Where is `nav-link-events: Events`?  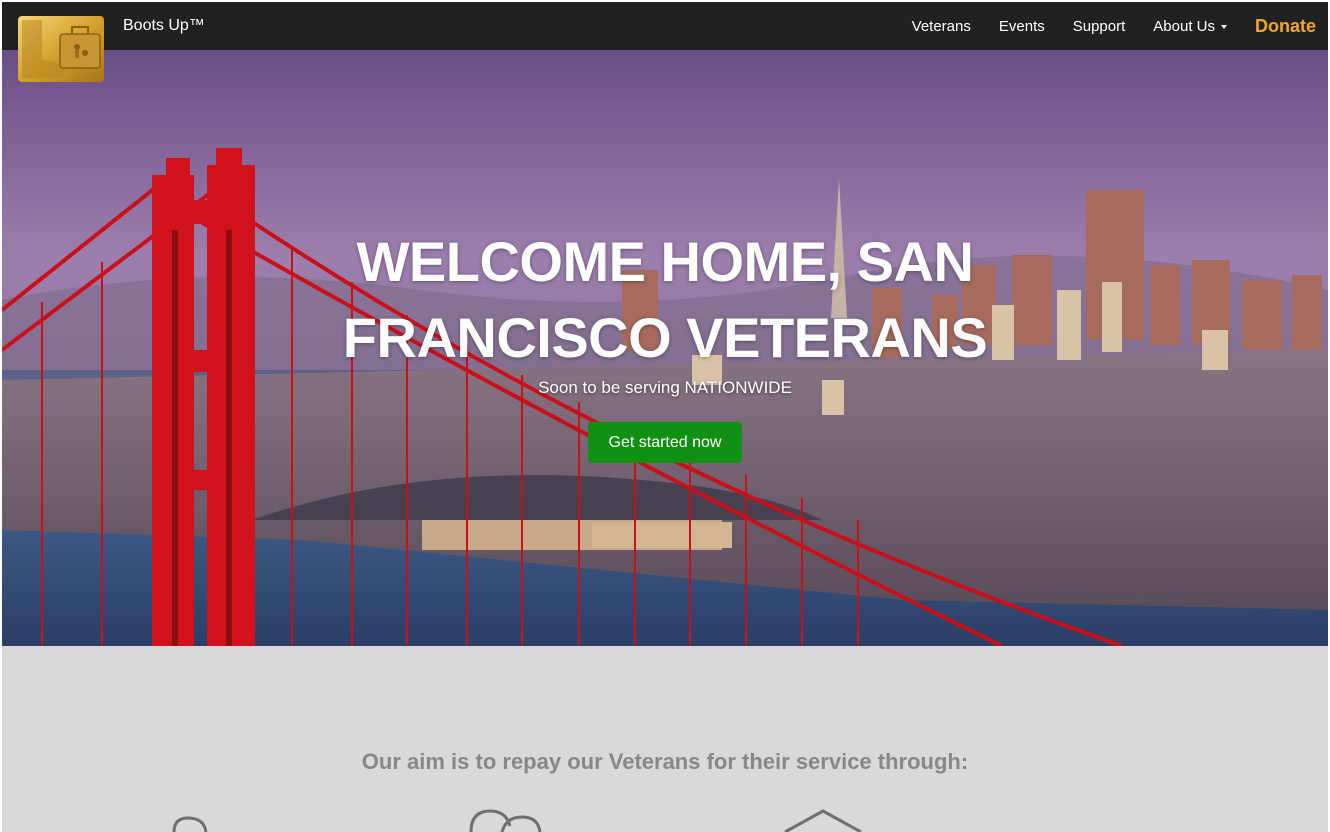
nav-link-events: Events is located at coordinates (1022, 26).